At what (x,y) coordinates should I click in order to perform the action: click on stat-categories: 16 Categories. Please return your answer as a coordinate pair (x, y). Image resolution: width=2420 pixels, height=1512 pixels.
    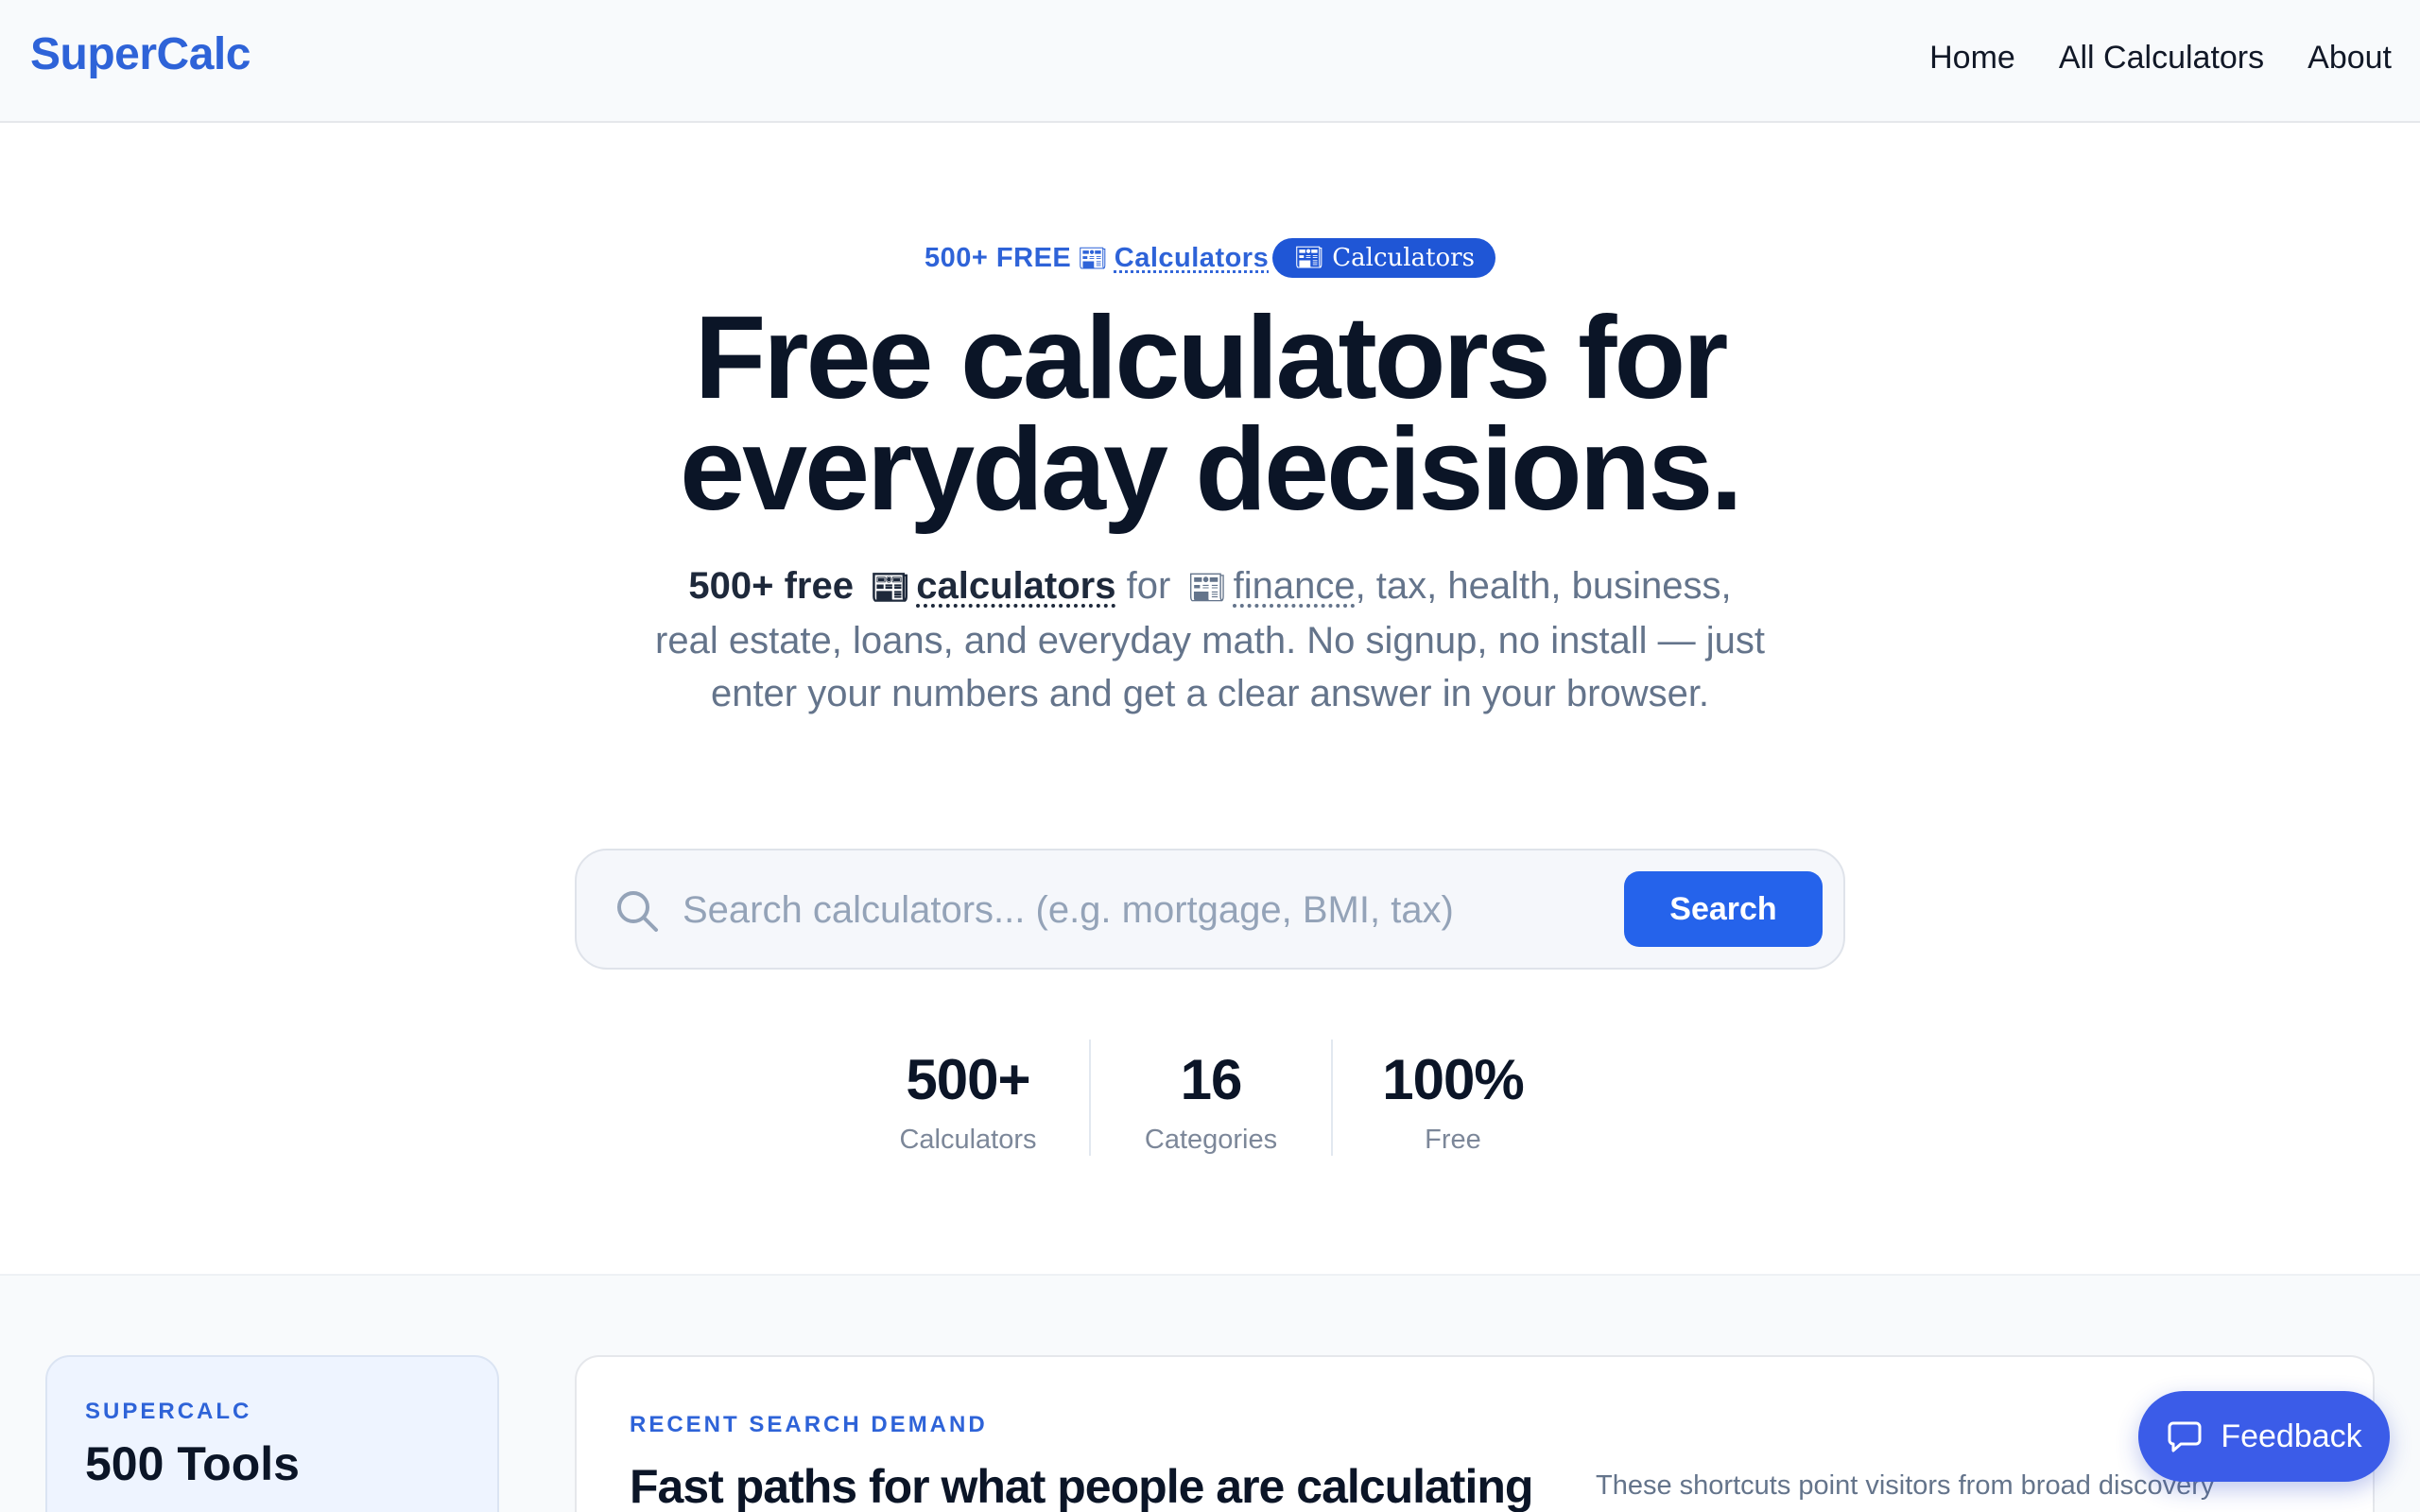
    Looking at the image, I should click on (1210, 1098).